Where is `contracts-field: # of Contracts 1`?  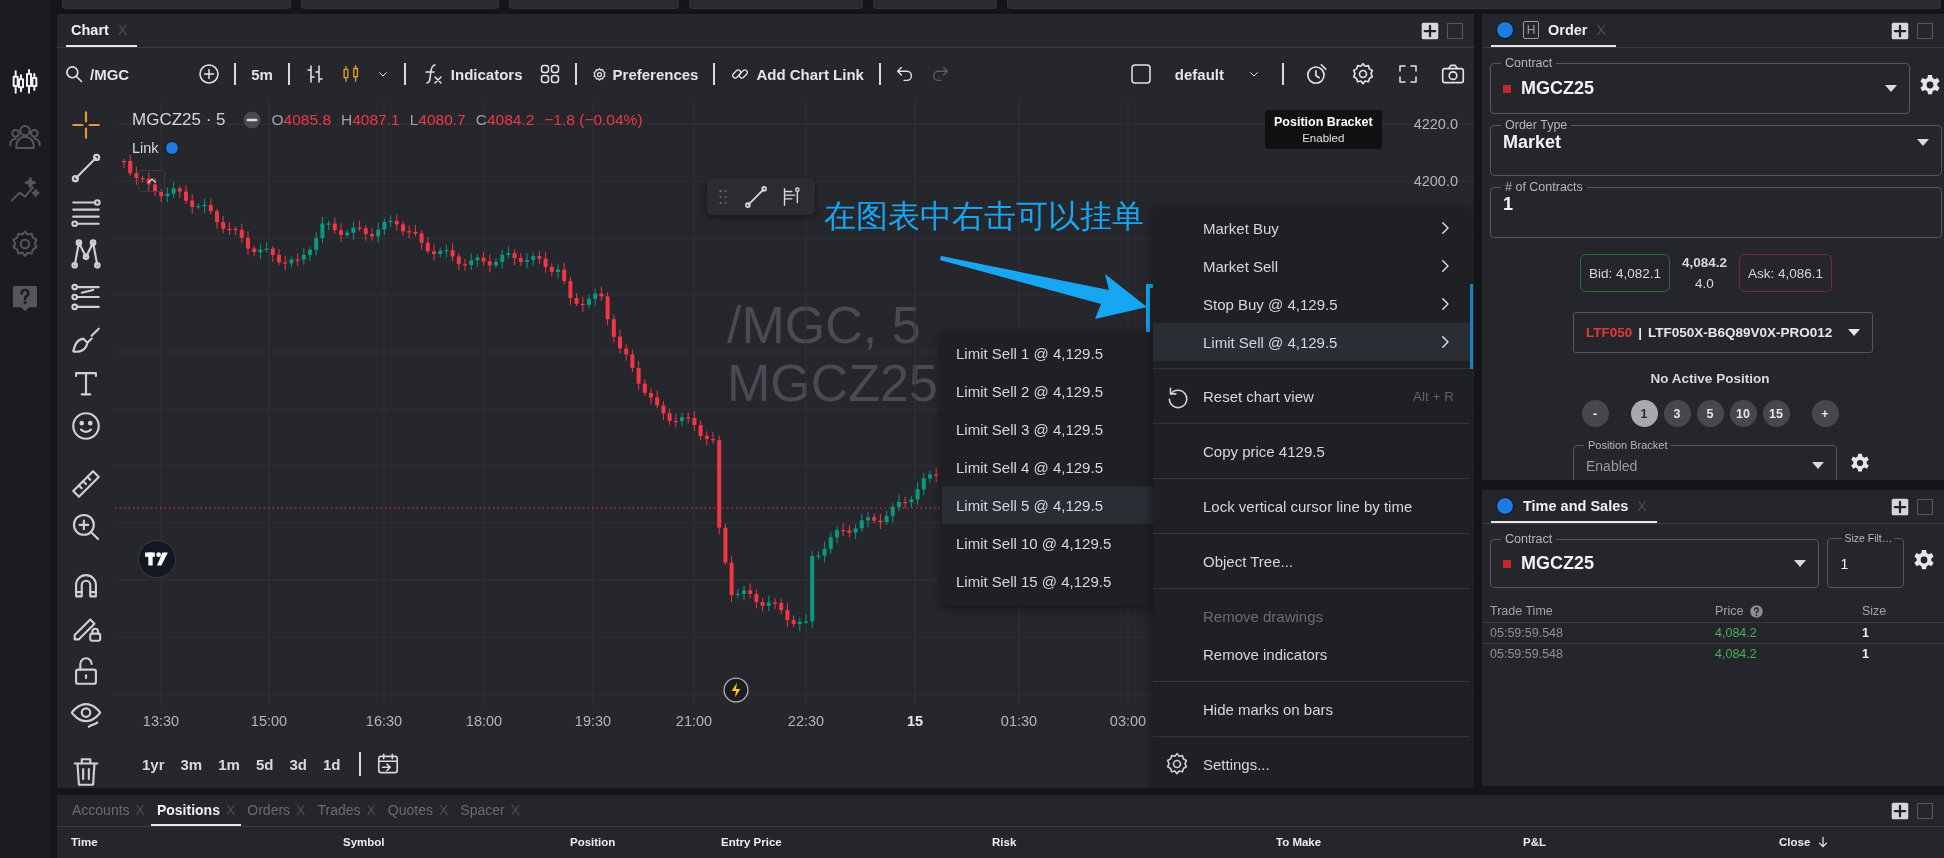 contracts-field: # of Contracts 1 is located at coordinates (1716, 209).